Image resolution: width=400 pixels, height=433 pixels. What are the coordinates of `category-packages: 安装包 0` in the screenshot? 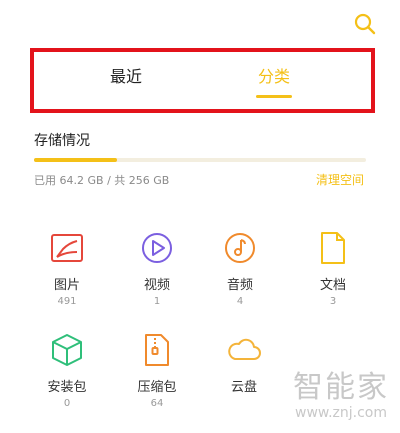 It's located at (67, 370).